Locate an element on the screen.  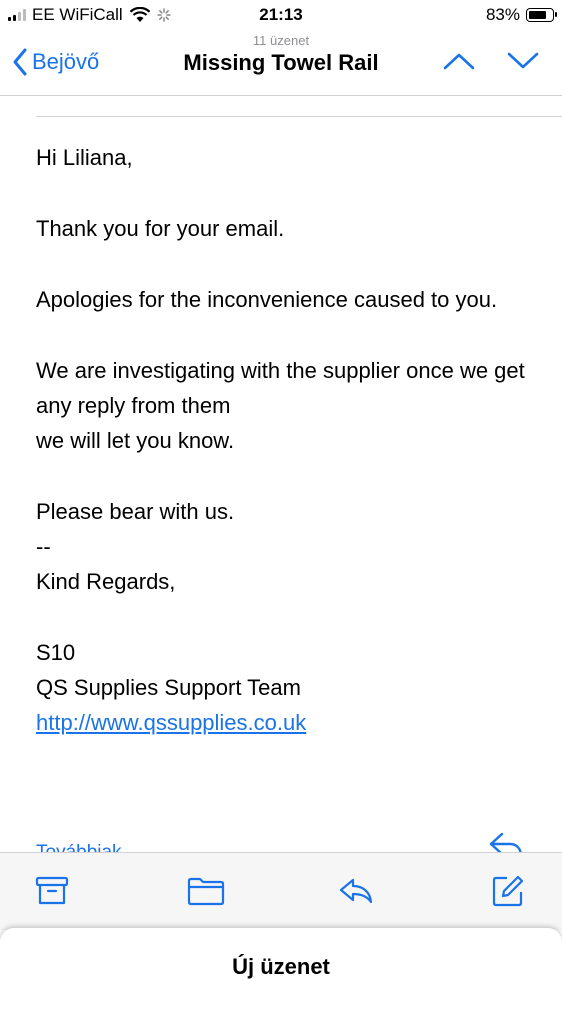
greeting: Hi Liliana, is located at coordinates (84, 157).